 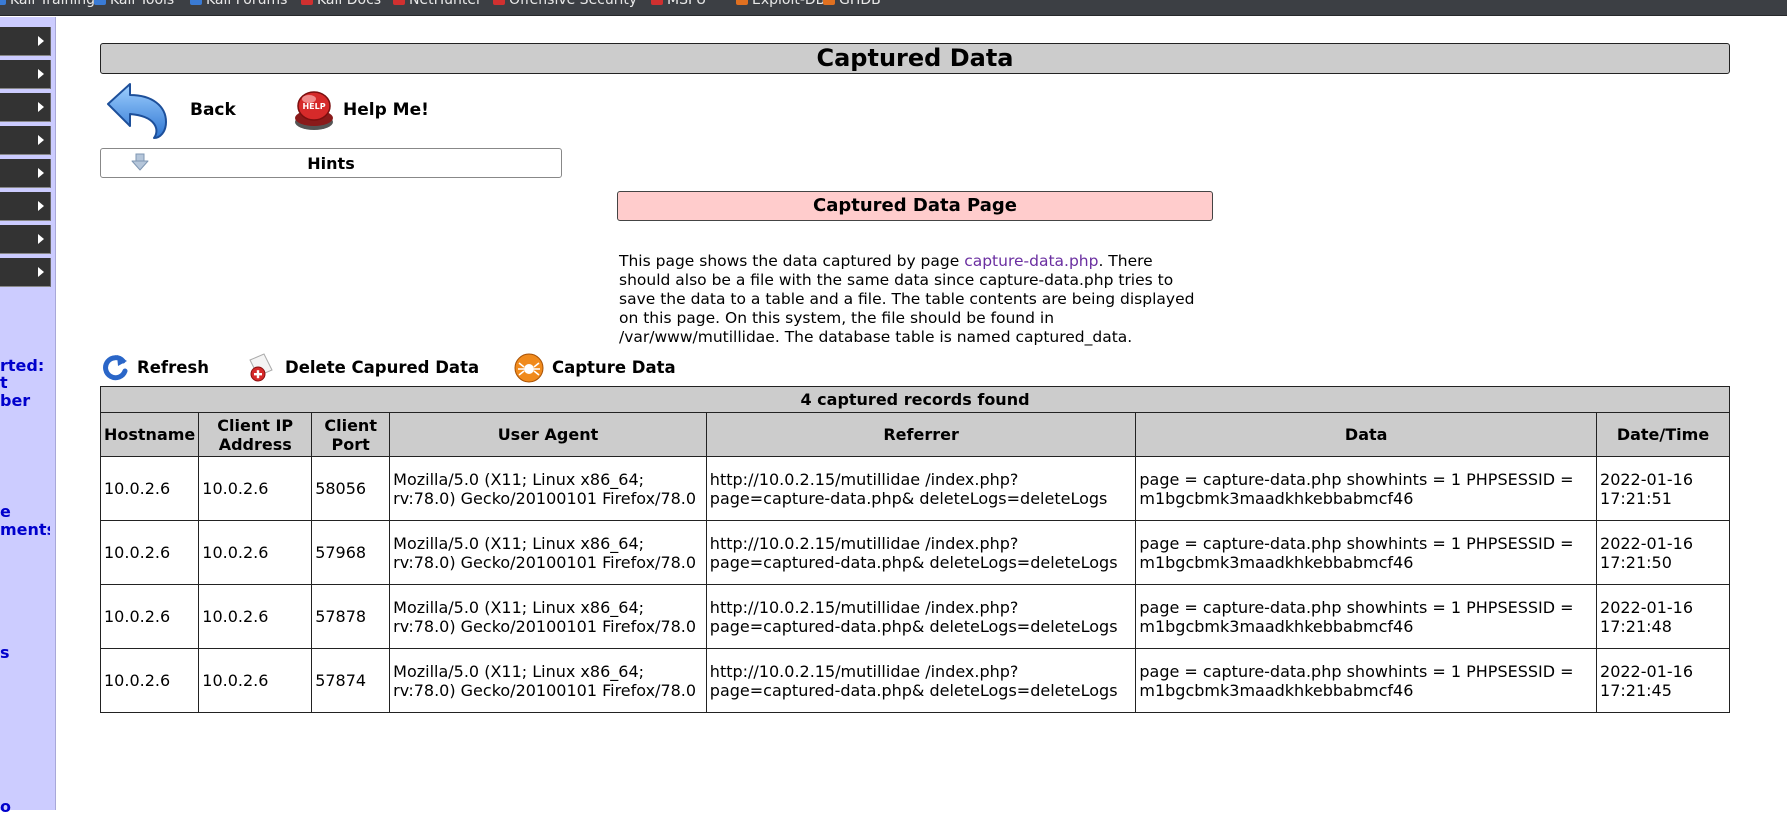 I want to click on bookmark-msfu: MSFU, so click(x=678, y=4).